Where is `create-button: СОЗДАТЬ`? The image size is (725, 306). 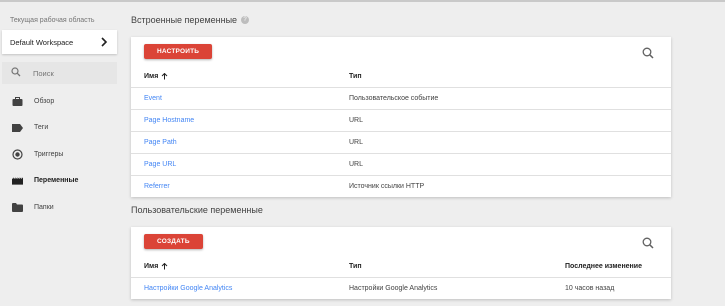 create-button: СОЗДАТЬ is located at coordinates (173, 241).